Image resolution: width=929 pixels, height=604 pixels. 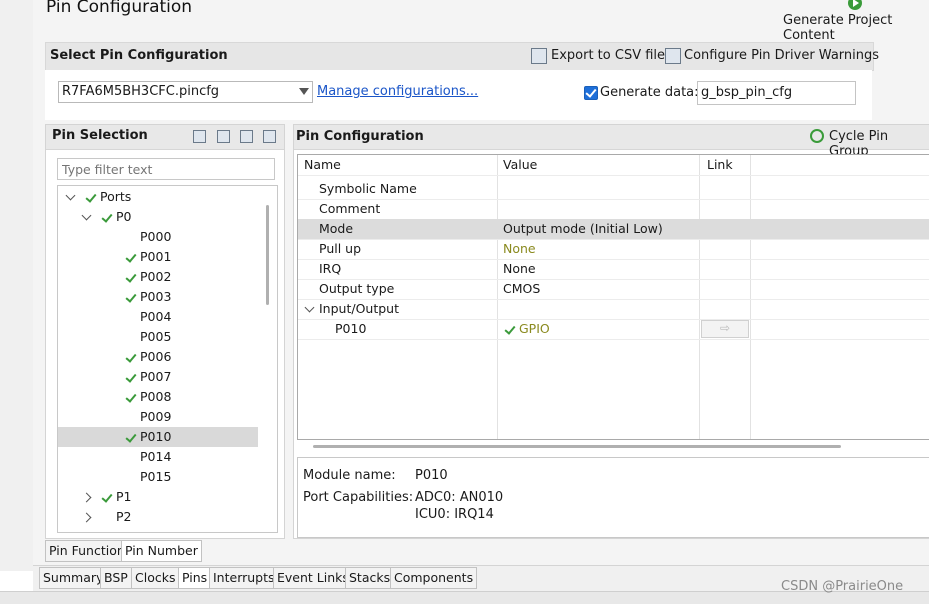 I want to click on tree-item: P1, so click(x=158, y=497).